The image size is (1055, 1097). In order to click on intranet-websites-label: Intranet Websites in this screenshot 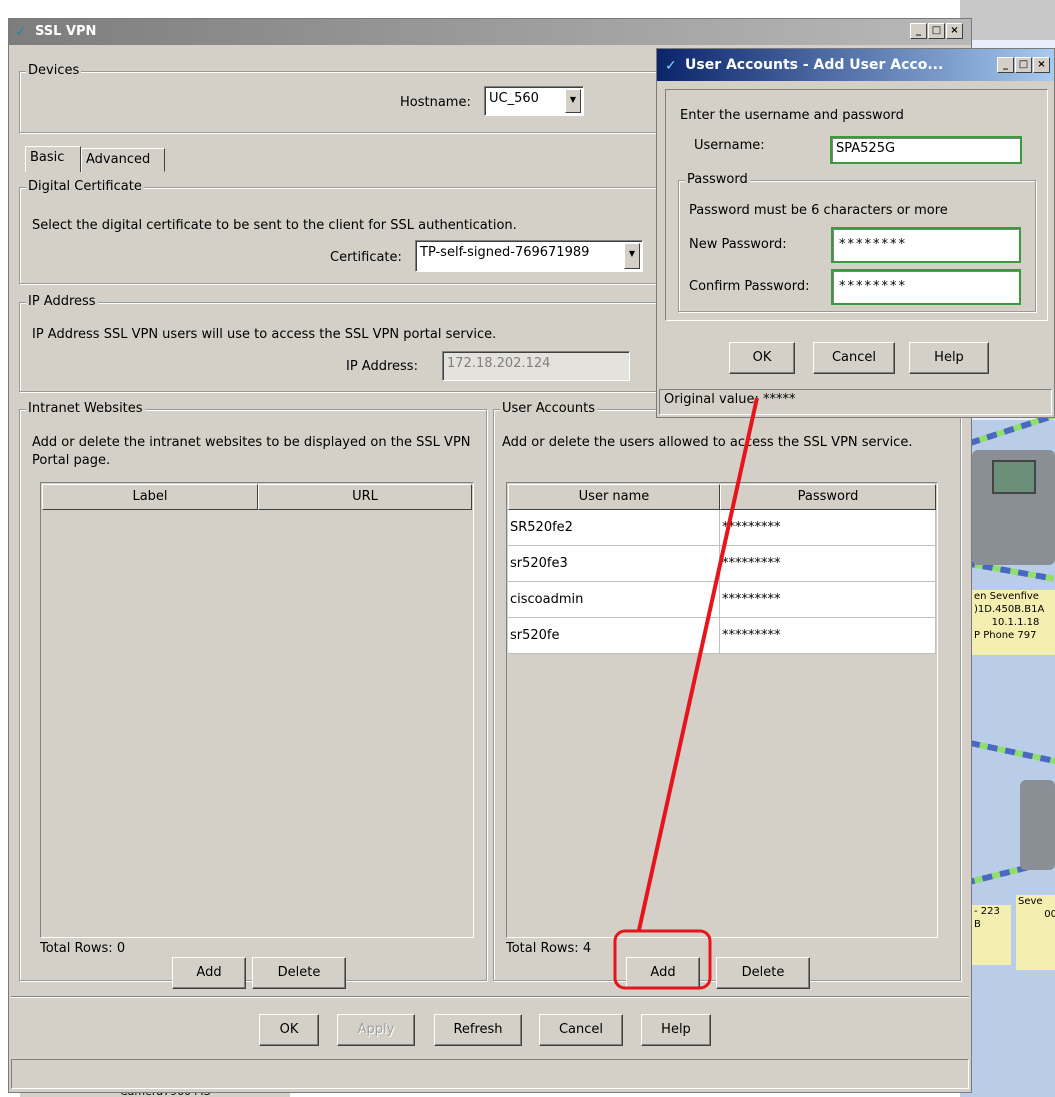, I will do `click(85, 408)`.